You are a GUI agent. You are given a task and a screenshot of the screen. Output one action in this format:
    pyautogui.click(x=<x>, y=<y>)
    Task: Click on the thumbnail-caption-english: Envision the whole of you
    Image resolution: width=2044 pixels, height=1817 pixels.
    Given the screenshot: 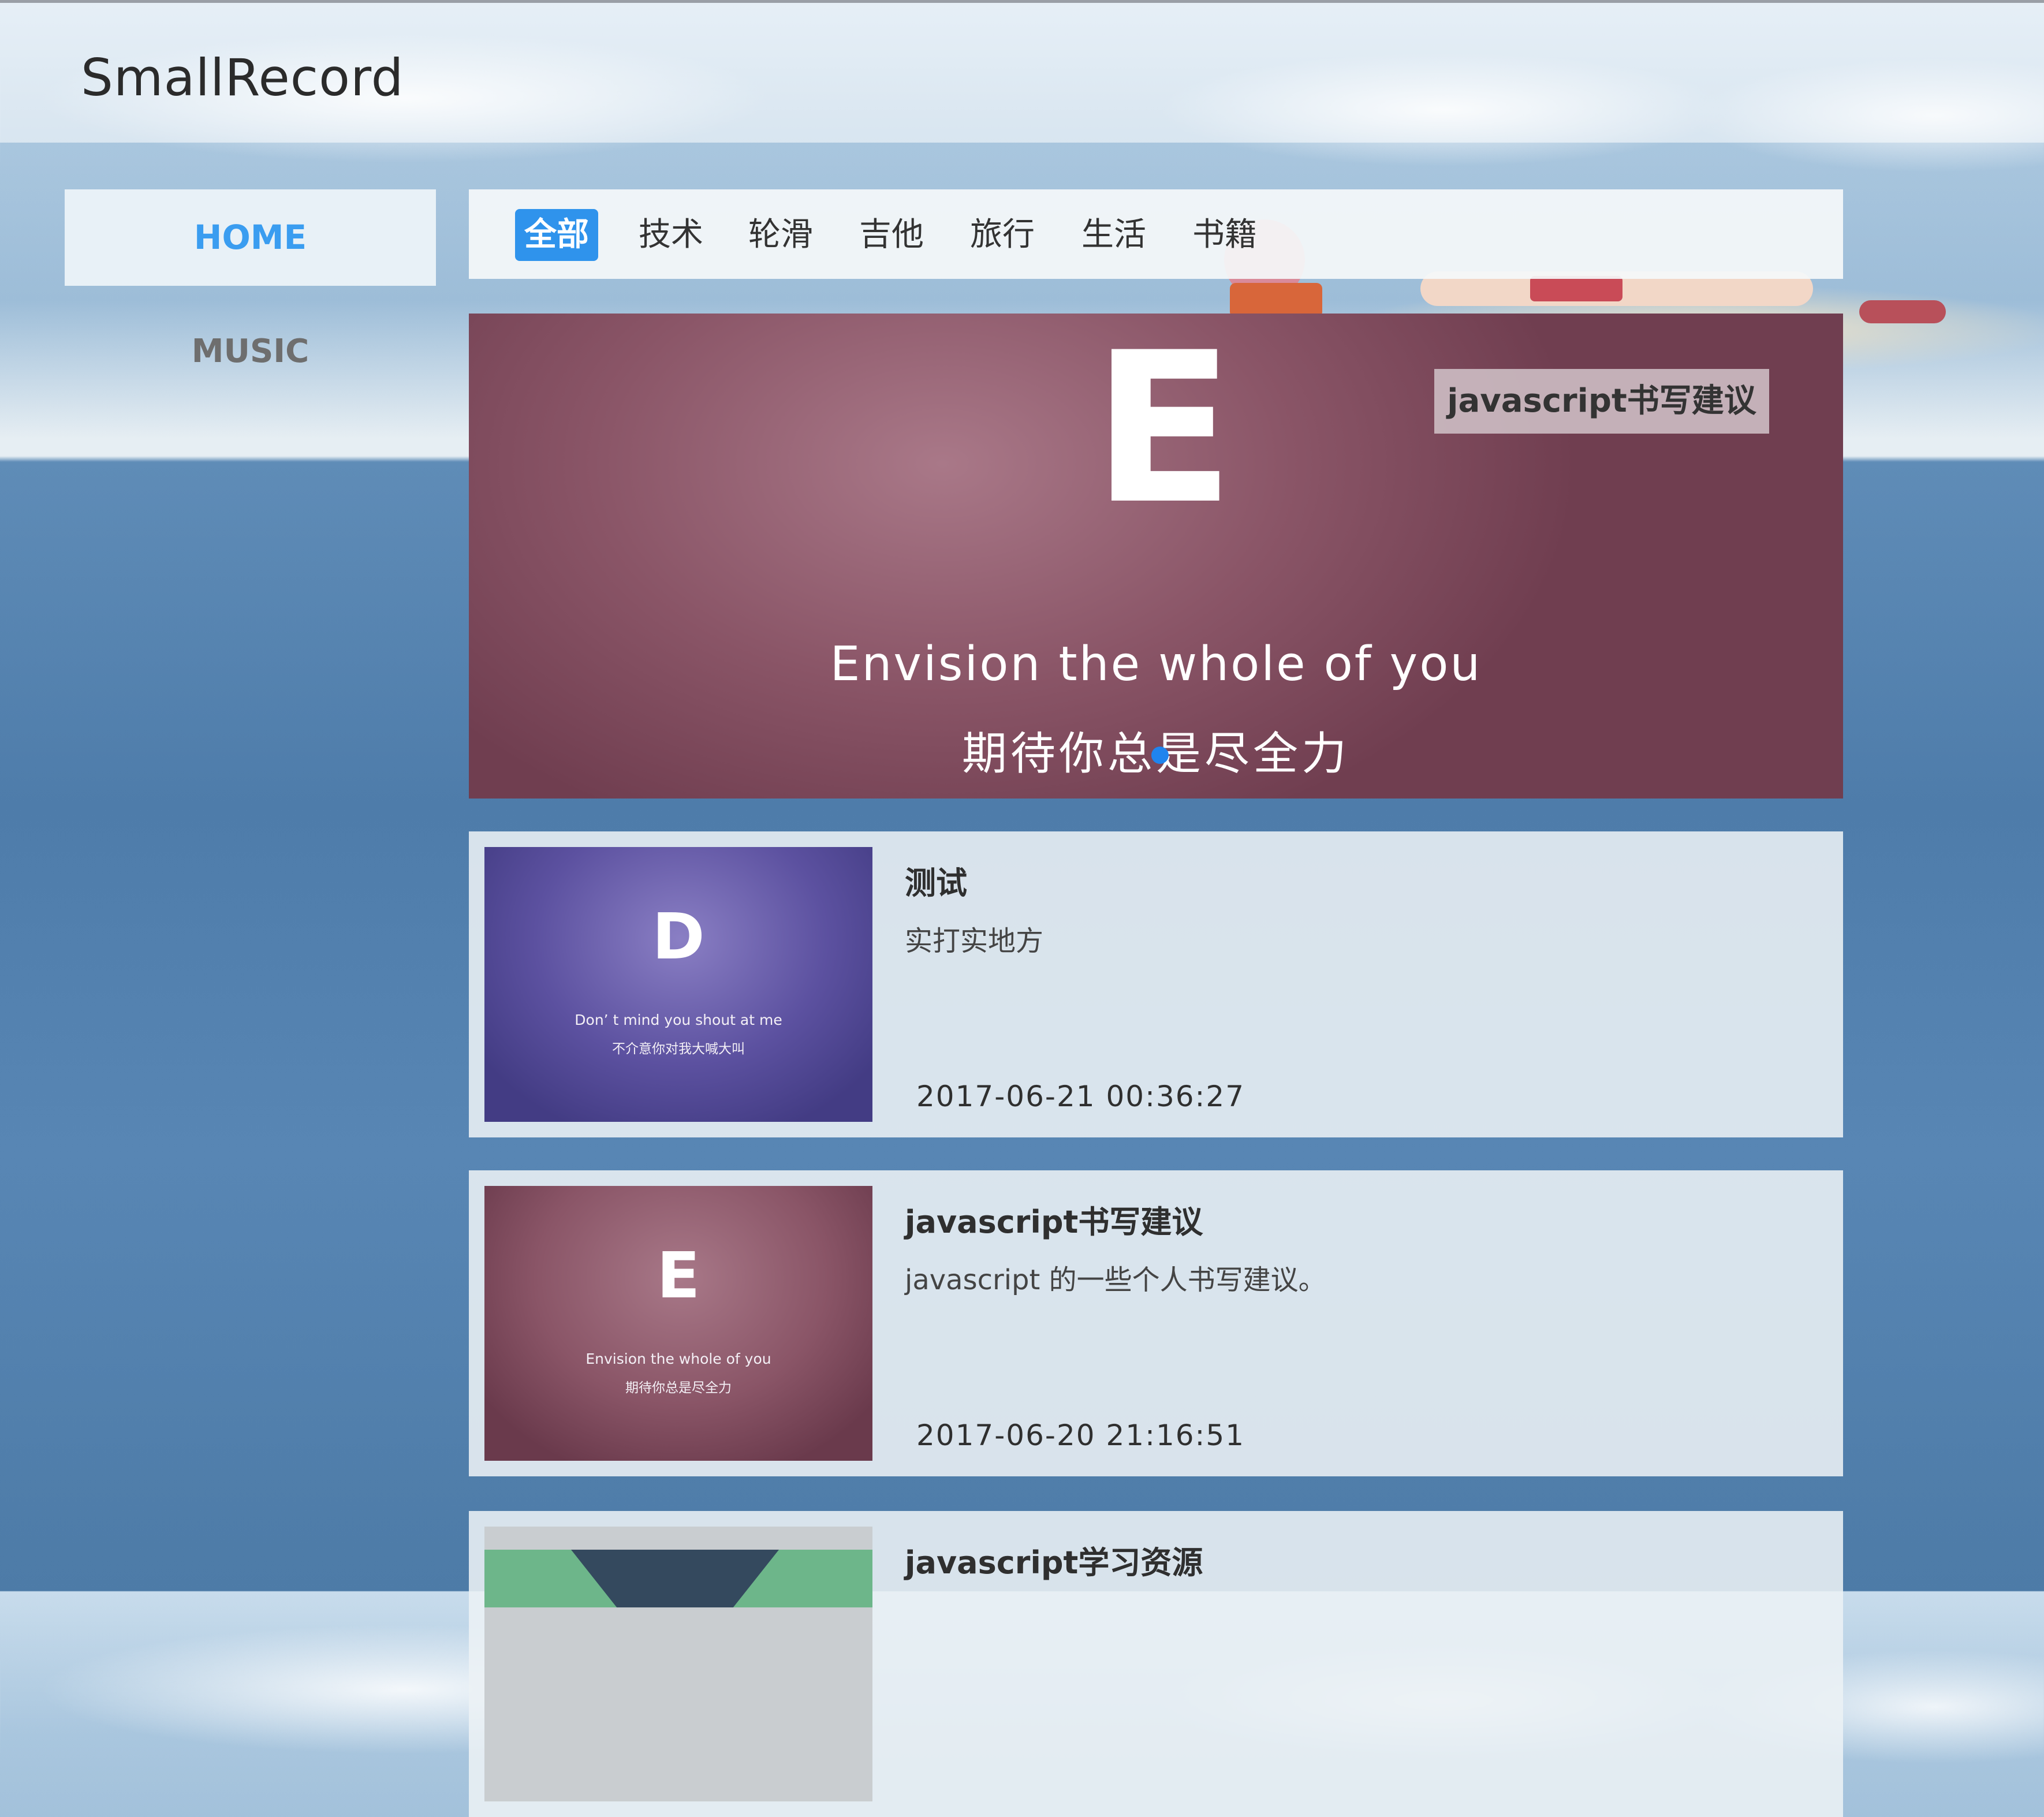 What is the action you would take?
    pyautogui.click(x=678, y=1359)
    